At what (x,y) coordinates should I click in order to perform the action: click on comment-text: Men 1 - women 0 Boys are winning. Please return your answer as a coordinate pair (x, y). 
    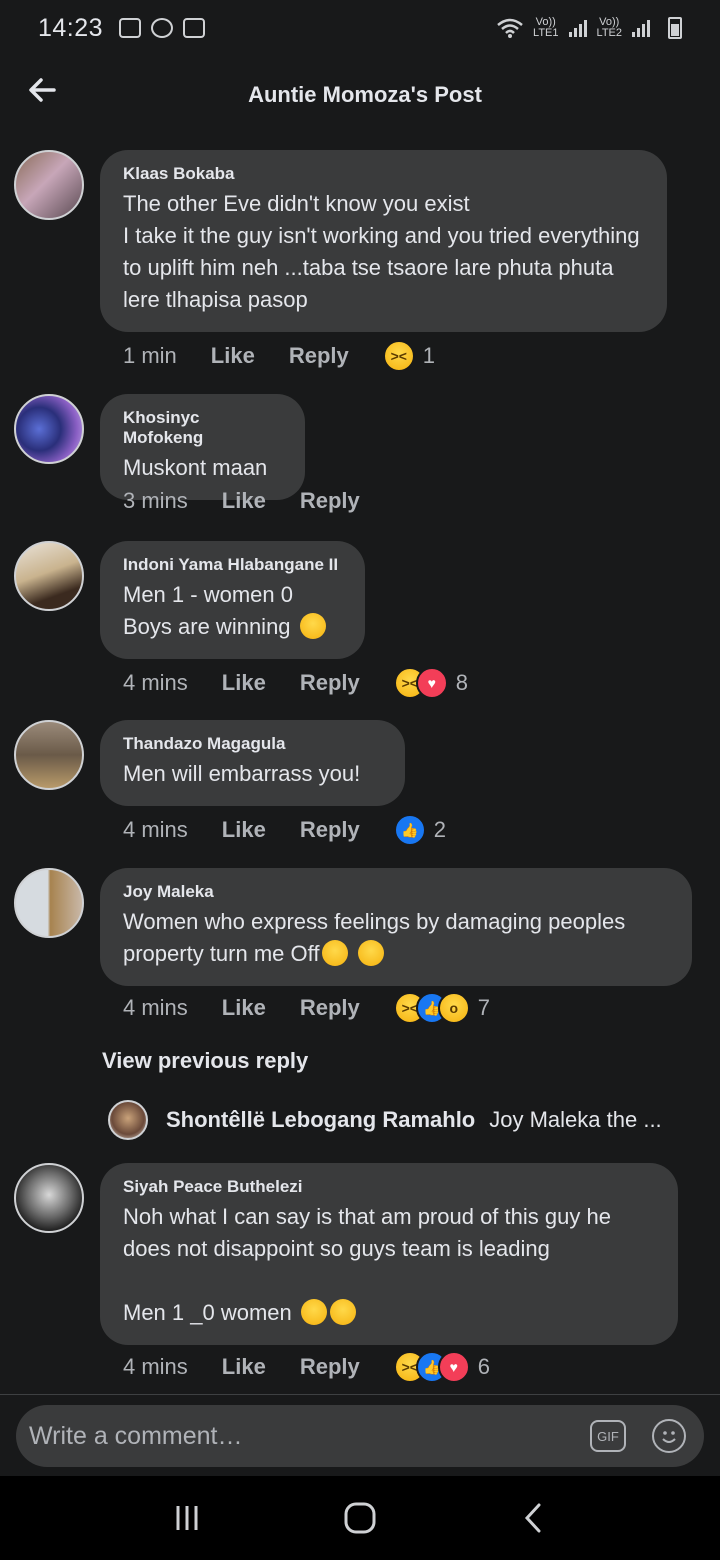
    Looking at the image, I should click on (233, 611).